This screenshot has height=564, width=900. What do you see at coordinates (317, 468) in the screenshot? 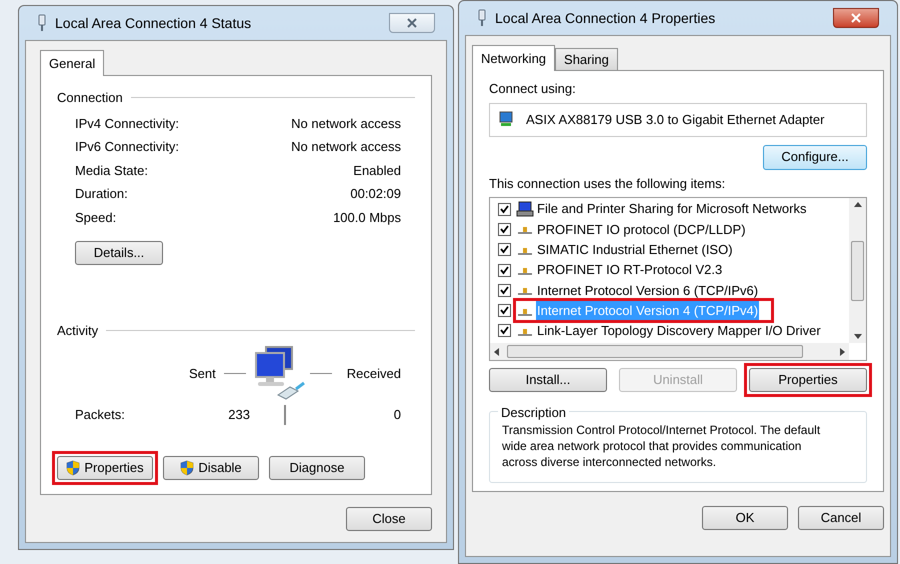
I see `action-button: Diagnose` at bounding box center [317, 468].